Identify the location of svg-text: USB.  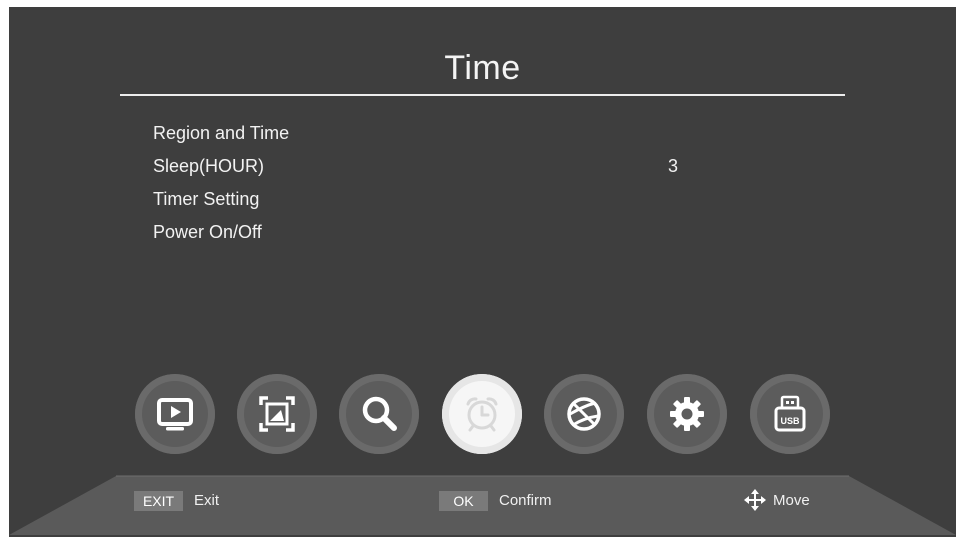
(790, 421).